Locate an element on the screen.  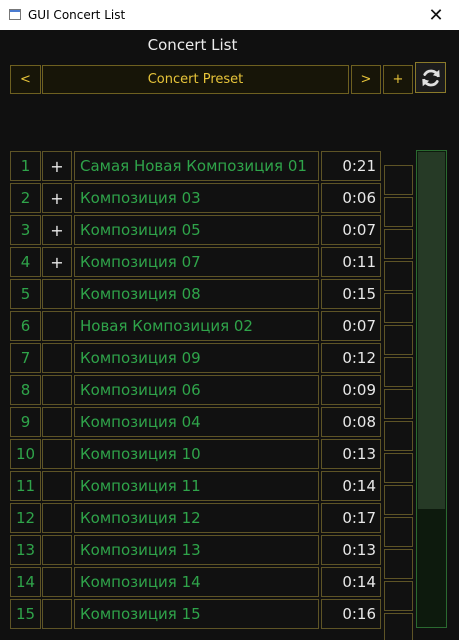
song-row: 7 Композиция 09 0:12 is located at coordinates (196, 358).